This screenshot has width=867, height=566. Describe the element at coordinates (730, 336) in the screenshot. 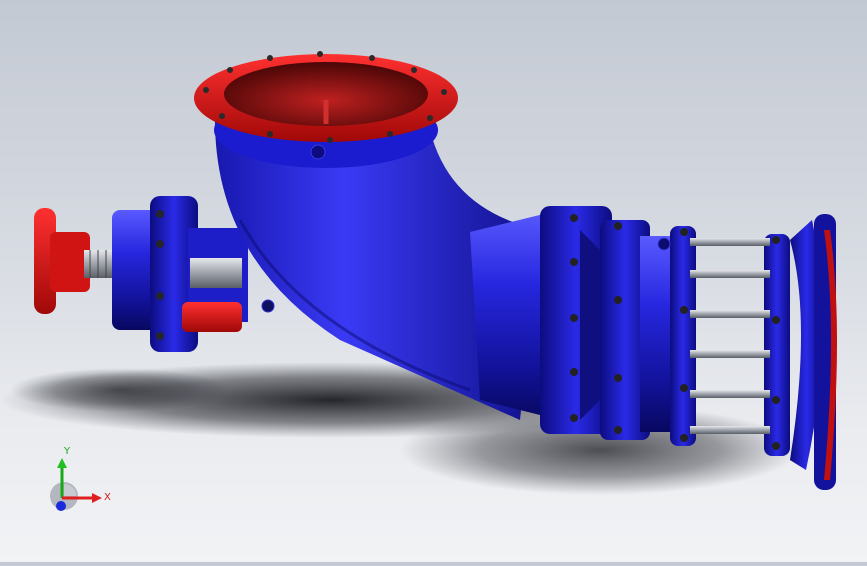

I see `tie-rods` at that location.